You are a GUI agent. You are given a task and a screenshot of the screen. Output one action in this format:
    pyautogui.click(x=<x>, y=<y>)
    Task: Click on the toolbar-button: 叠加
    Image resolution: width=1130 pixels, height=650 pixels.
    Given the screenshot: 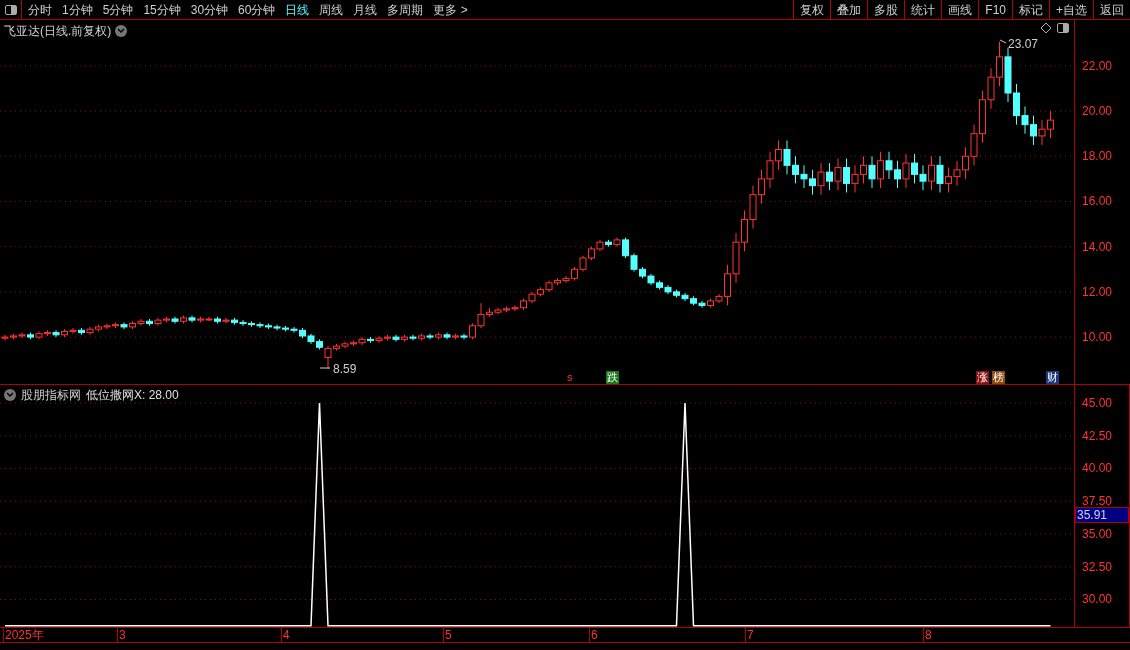 What is the action you would take?
    pyautogui.click(x=849, y=9)
    